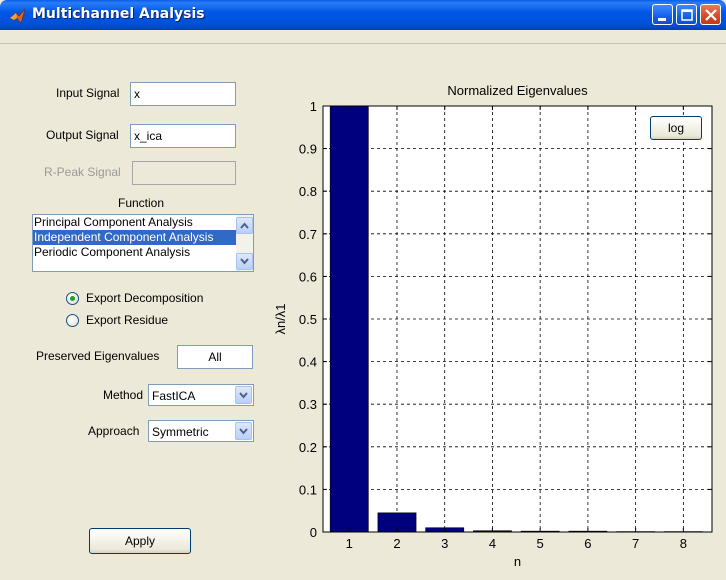  What do you see at coordinates (141, 203) in the screenshot?
I see `function-label: Function` at bounding box center [141, 203].